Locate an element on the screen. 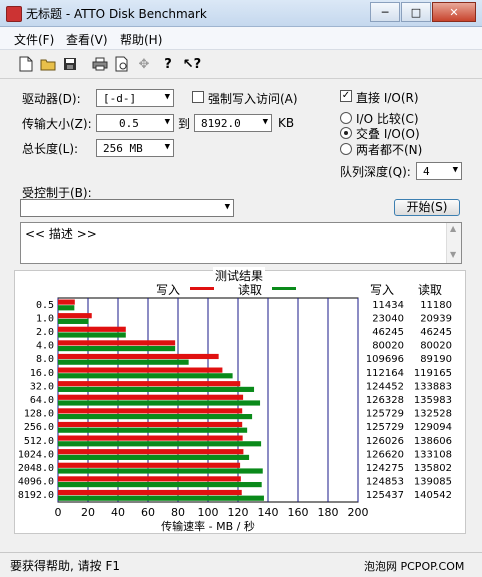 This screenshot has height=577, width=482. context-help-icon: ↖? is located at coordinates (192, 64).